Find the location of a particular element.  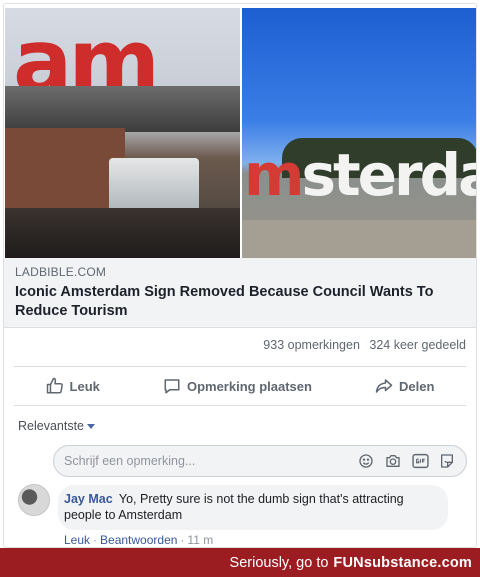

comment-input is located at coordinates (206, 461).